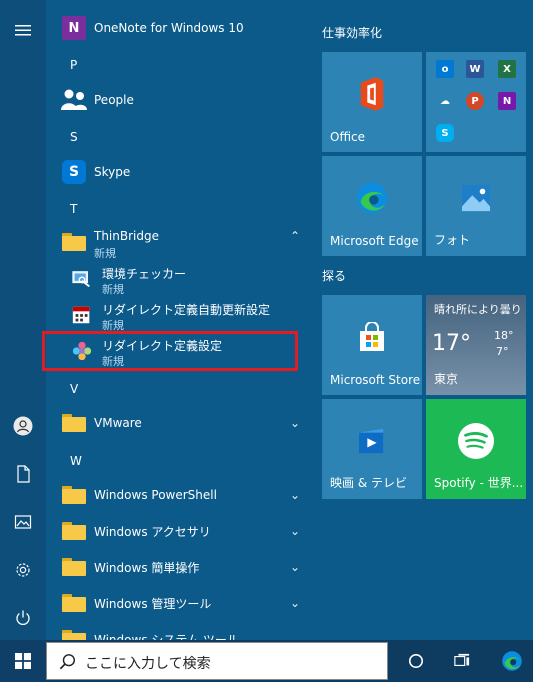 The height and width of the screenshot is (682, 533). Describe the element at coordinates (82, 279) in the screenshot. I see `env-checker-icon` at that location.